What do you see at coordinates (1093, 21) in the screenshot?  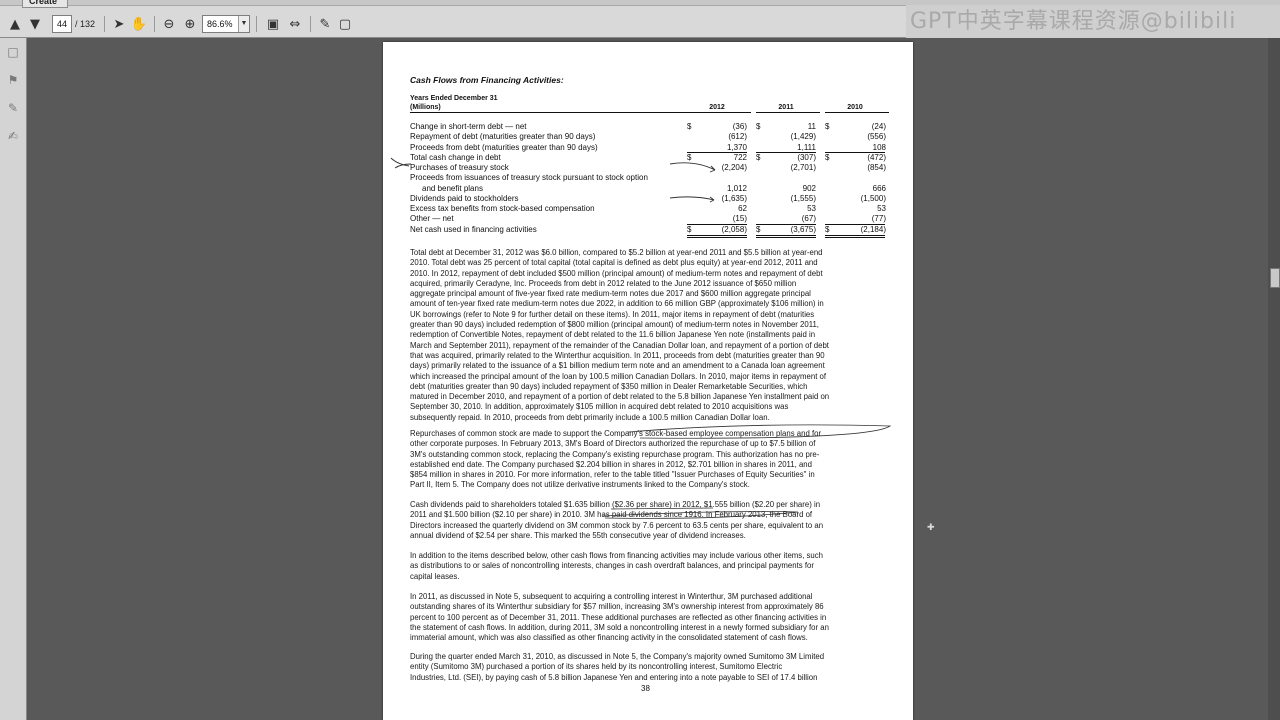 I see `watermark: GPT中英字幕课程资源@bilibili` at bounding box center [1093, 21].